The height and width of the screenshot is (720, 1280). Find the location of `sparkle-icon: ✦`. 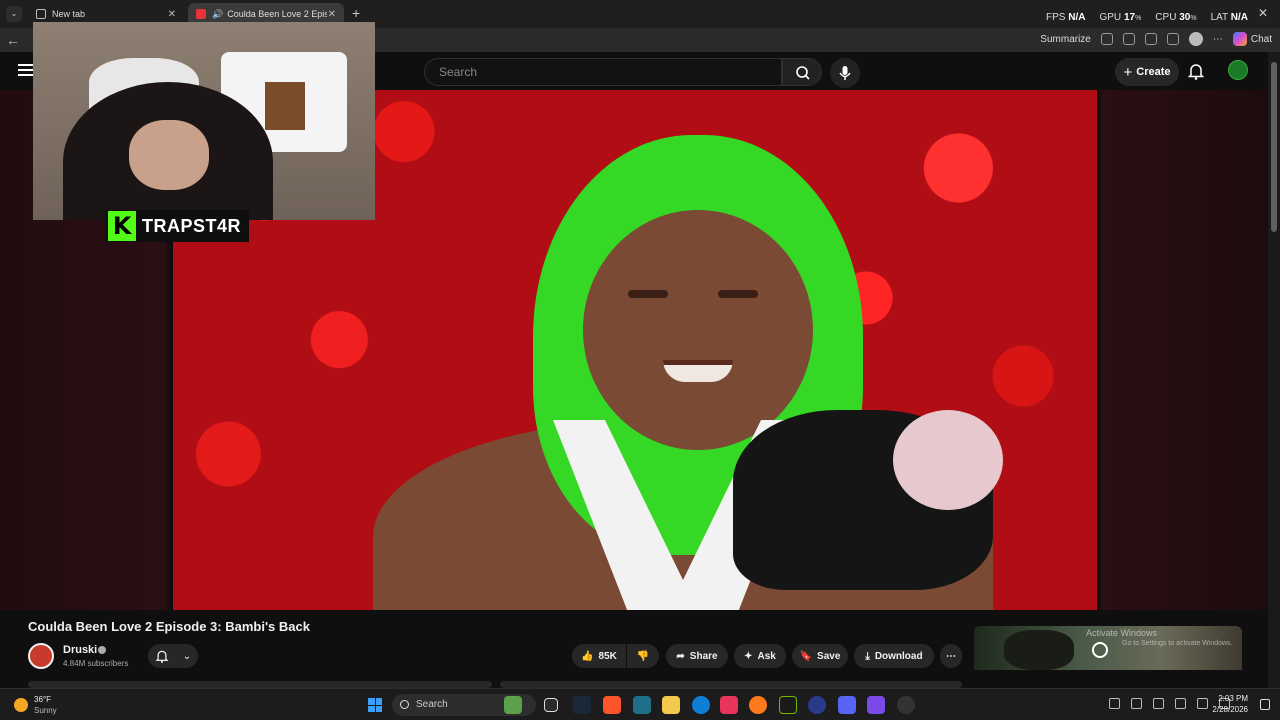

sparkle-icon: ✦ is located at coordinates (748, 656).